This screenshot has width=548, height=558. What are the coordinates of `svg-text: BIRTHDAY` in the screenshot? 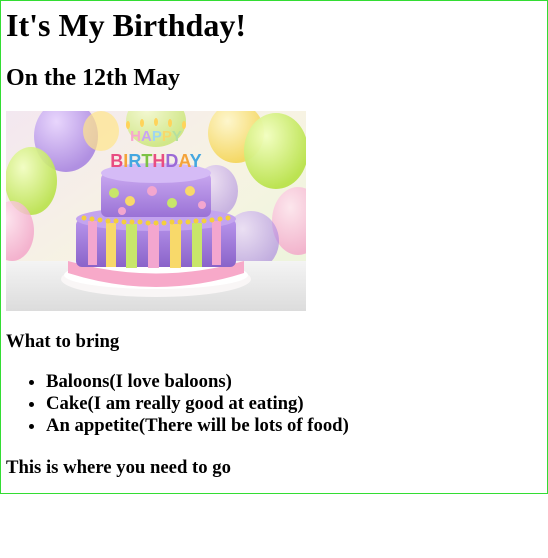 It's located at (155, 161).